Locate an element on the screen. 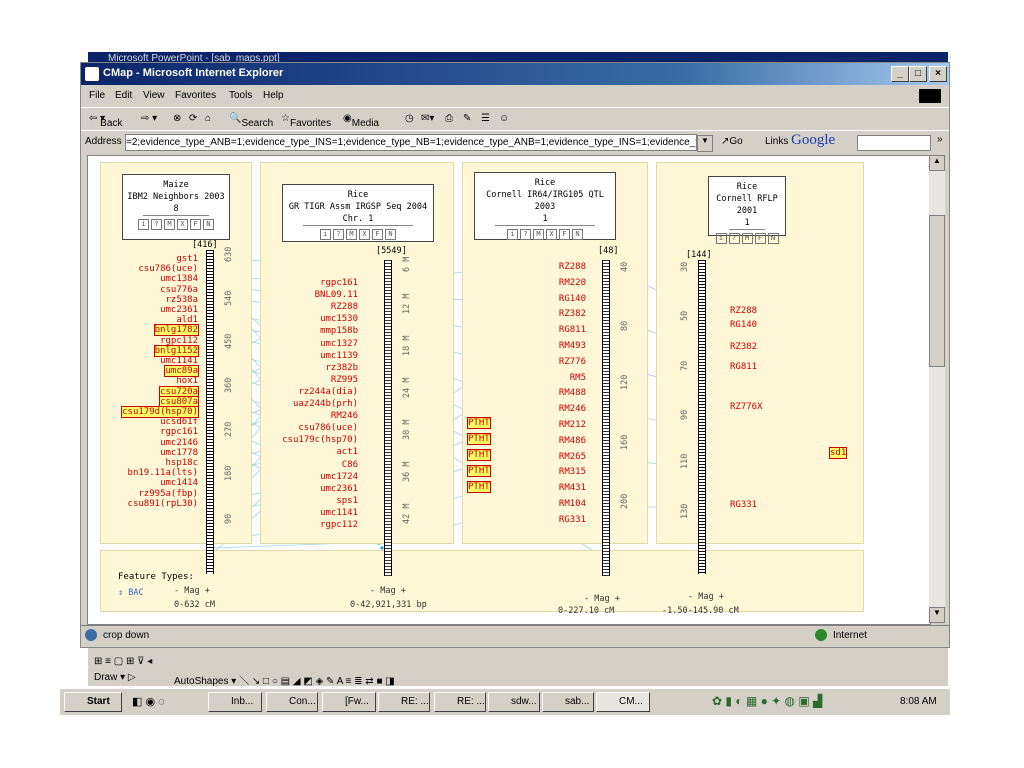 The width and height of the screenshot is (1024, 768). rice-seq-feature-label: umc2361 is located at coordinates (339, 489).